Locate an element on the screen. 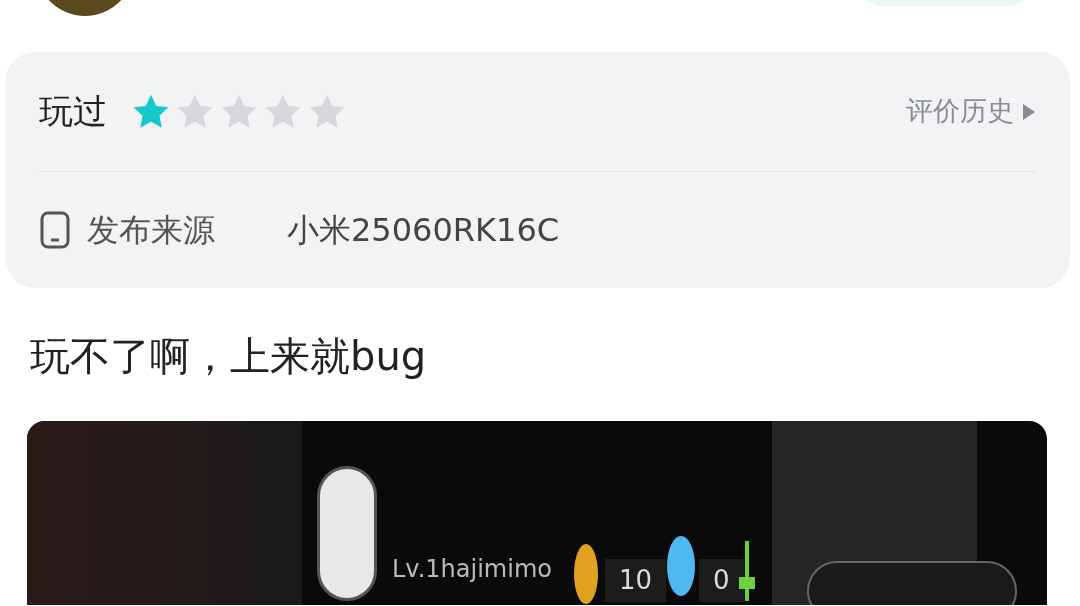 This screenshot has height=606, width=1080. play-arrow-icon is located at coordinates (1029, 111).